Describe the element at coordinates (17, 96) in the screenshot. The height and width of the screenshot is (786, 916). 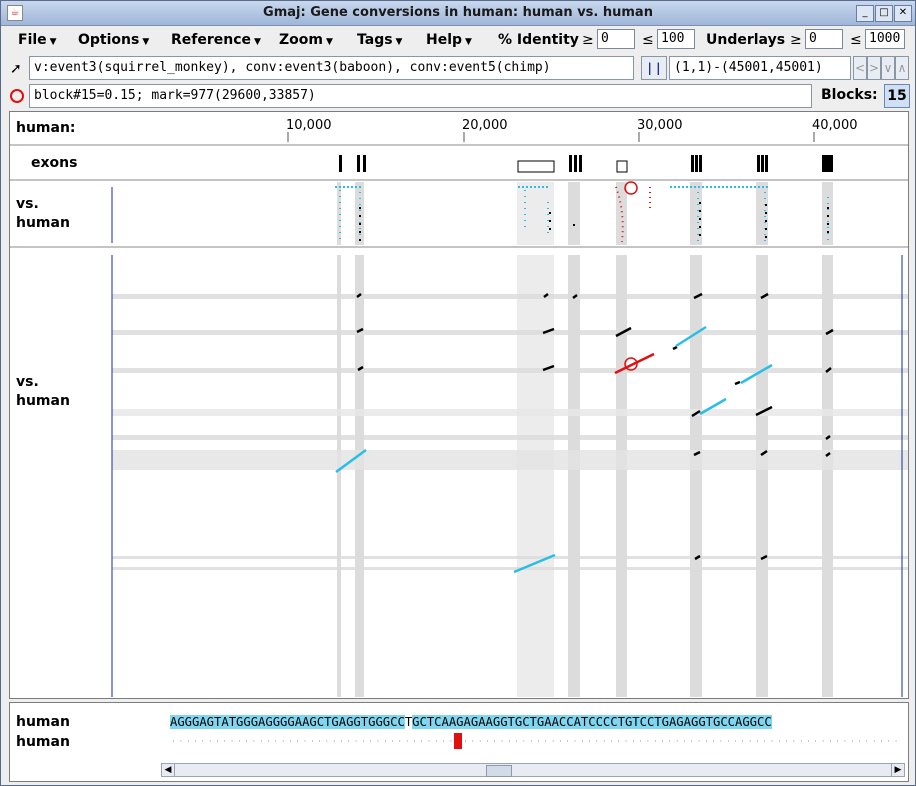
I see `mark-circle-icon` at that location.